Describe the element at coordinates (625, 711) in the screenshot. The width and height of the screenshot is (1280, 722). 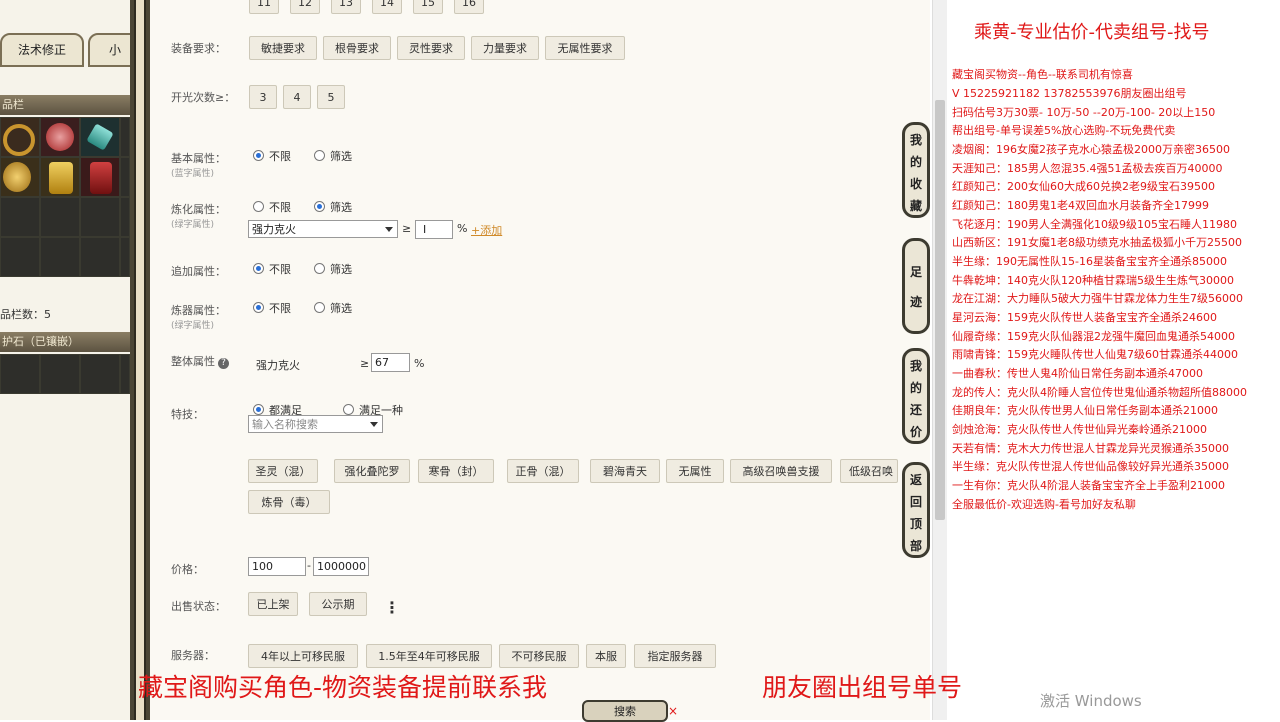
I see `search-button: 搜索` at that location.